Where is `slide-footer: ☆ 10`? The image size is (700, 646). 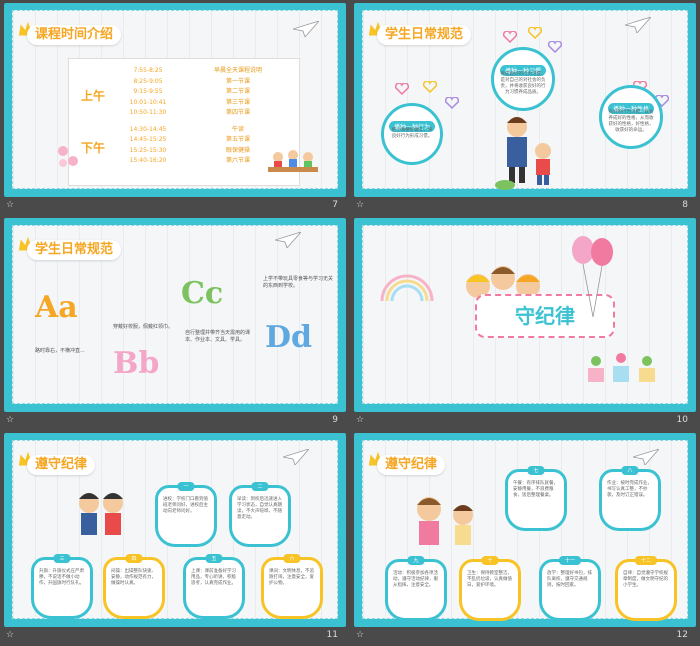
slide-footer: ☆ 10 is located at coordinates (525, 421).